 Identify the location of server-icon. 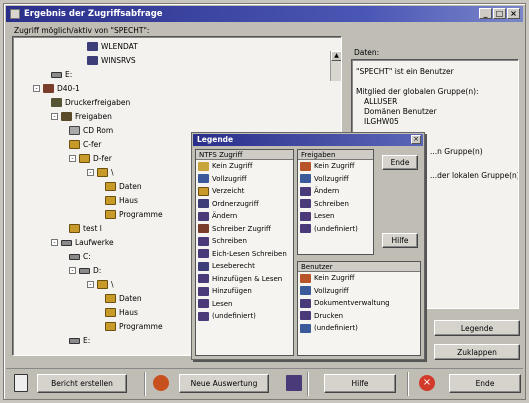
(48, 88).